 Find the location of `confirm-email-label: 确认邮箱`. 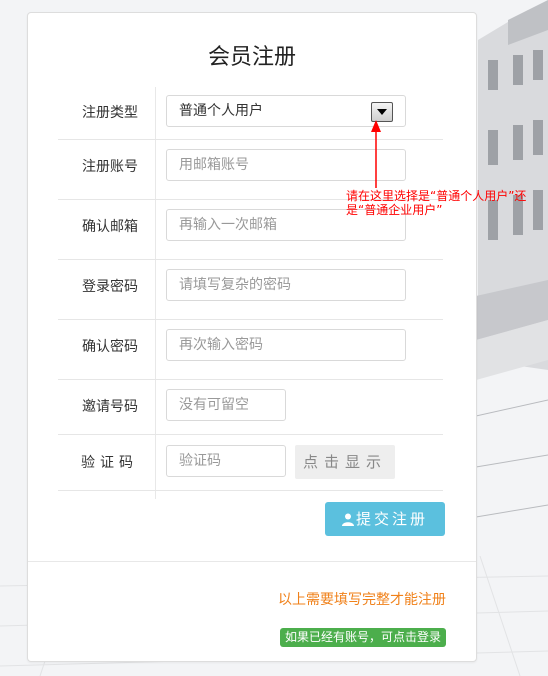

confirm-email-label: 确认邮箱 is located at coordinates (110, 227).